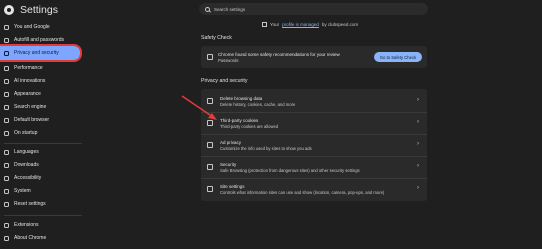 Image resolution: width=542 pixels, height=249 pixels. Describe the element at coordinates (6, 225) in the screenshot. I see `puzzle-icon` at that location.